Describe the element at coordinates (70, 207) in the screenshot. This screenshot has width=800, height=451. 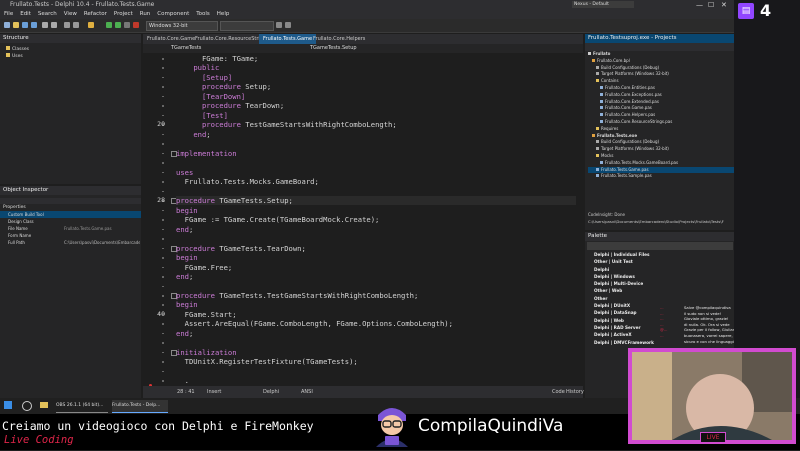
I see `tab-properties: Properties` at that location.